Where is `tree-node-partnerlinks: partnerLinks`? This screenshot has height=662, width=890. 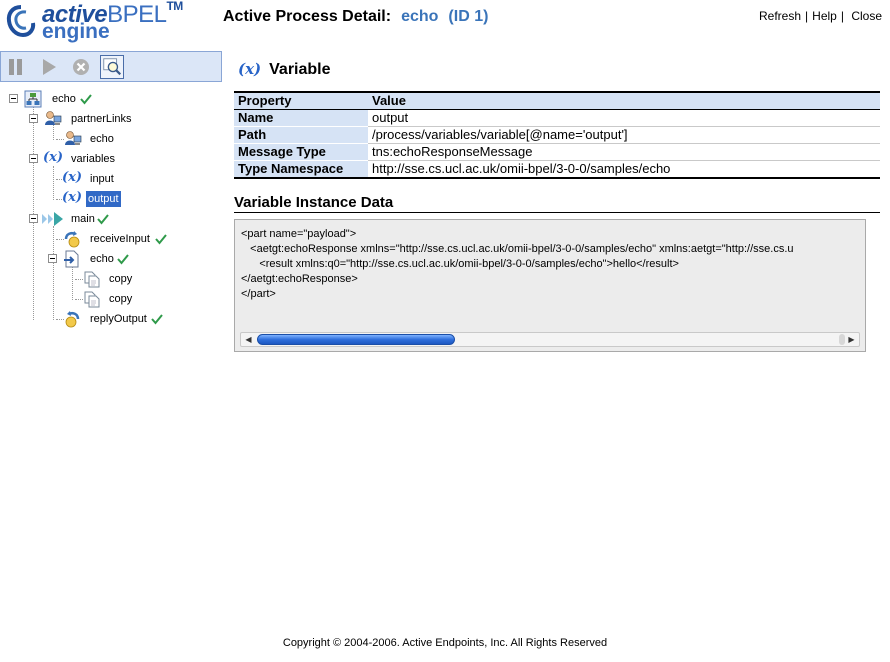
tree-node-partnerlinks: partnerLinks is located at coordinates (101, 119).